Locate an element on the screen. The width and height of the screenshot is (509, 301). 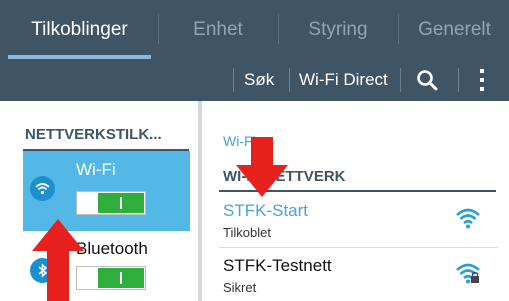
wifi-direct-label: Wi-Fi Direct is located at coordinates (343, 79).